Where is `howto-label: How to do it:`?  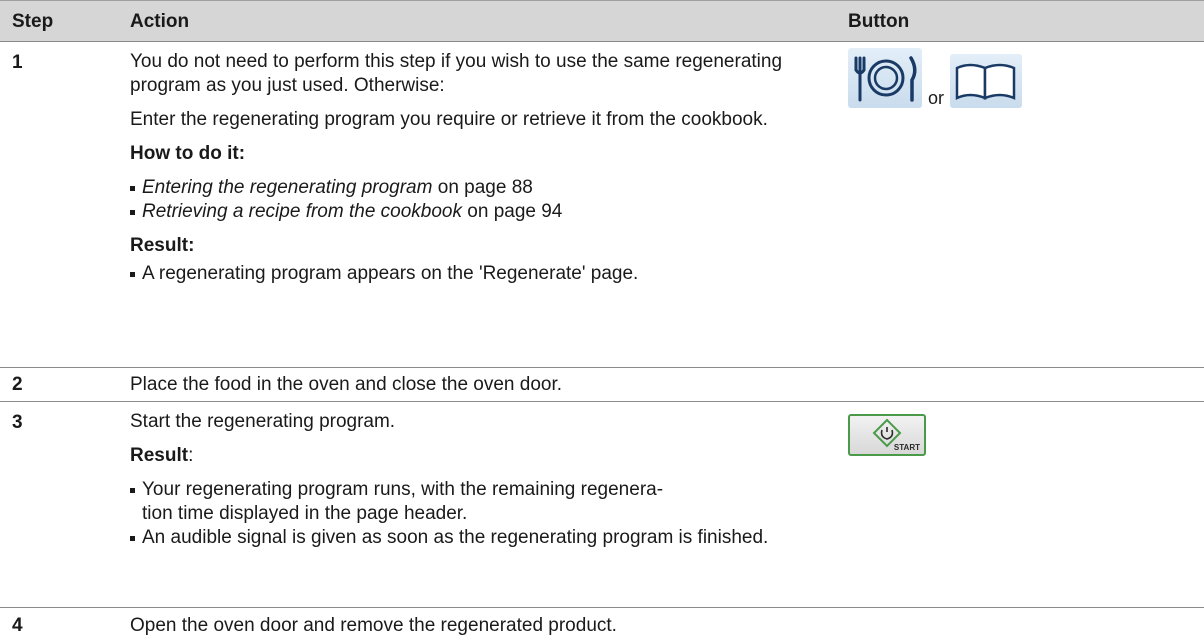 howto-label: How to do it: is located at coordinates (188, 153).